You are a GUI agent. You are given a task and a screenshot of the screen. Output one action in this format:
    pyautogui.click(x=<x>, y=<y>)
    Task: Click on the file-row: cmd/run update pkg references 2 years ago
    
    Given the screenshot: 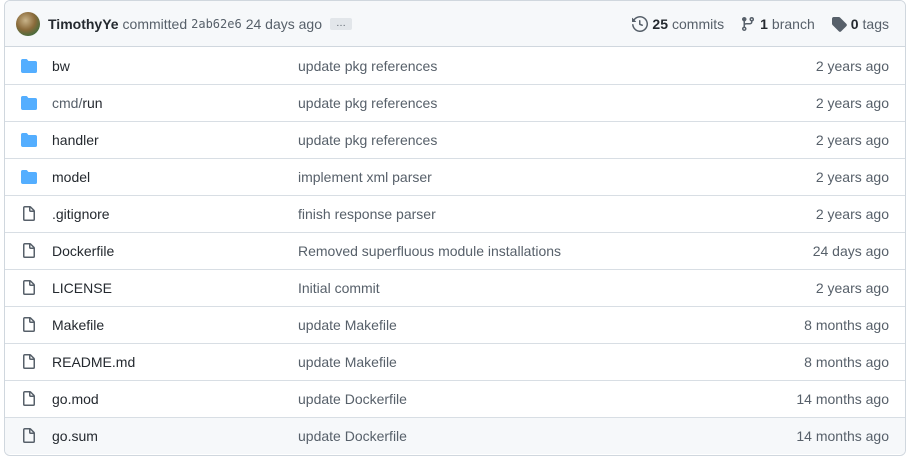 What is the action you would take?
    pyautogui.click(x=455, y=102)
    